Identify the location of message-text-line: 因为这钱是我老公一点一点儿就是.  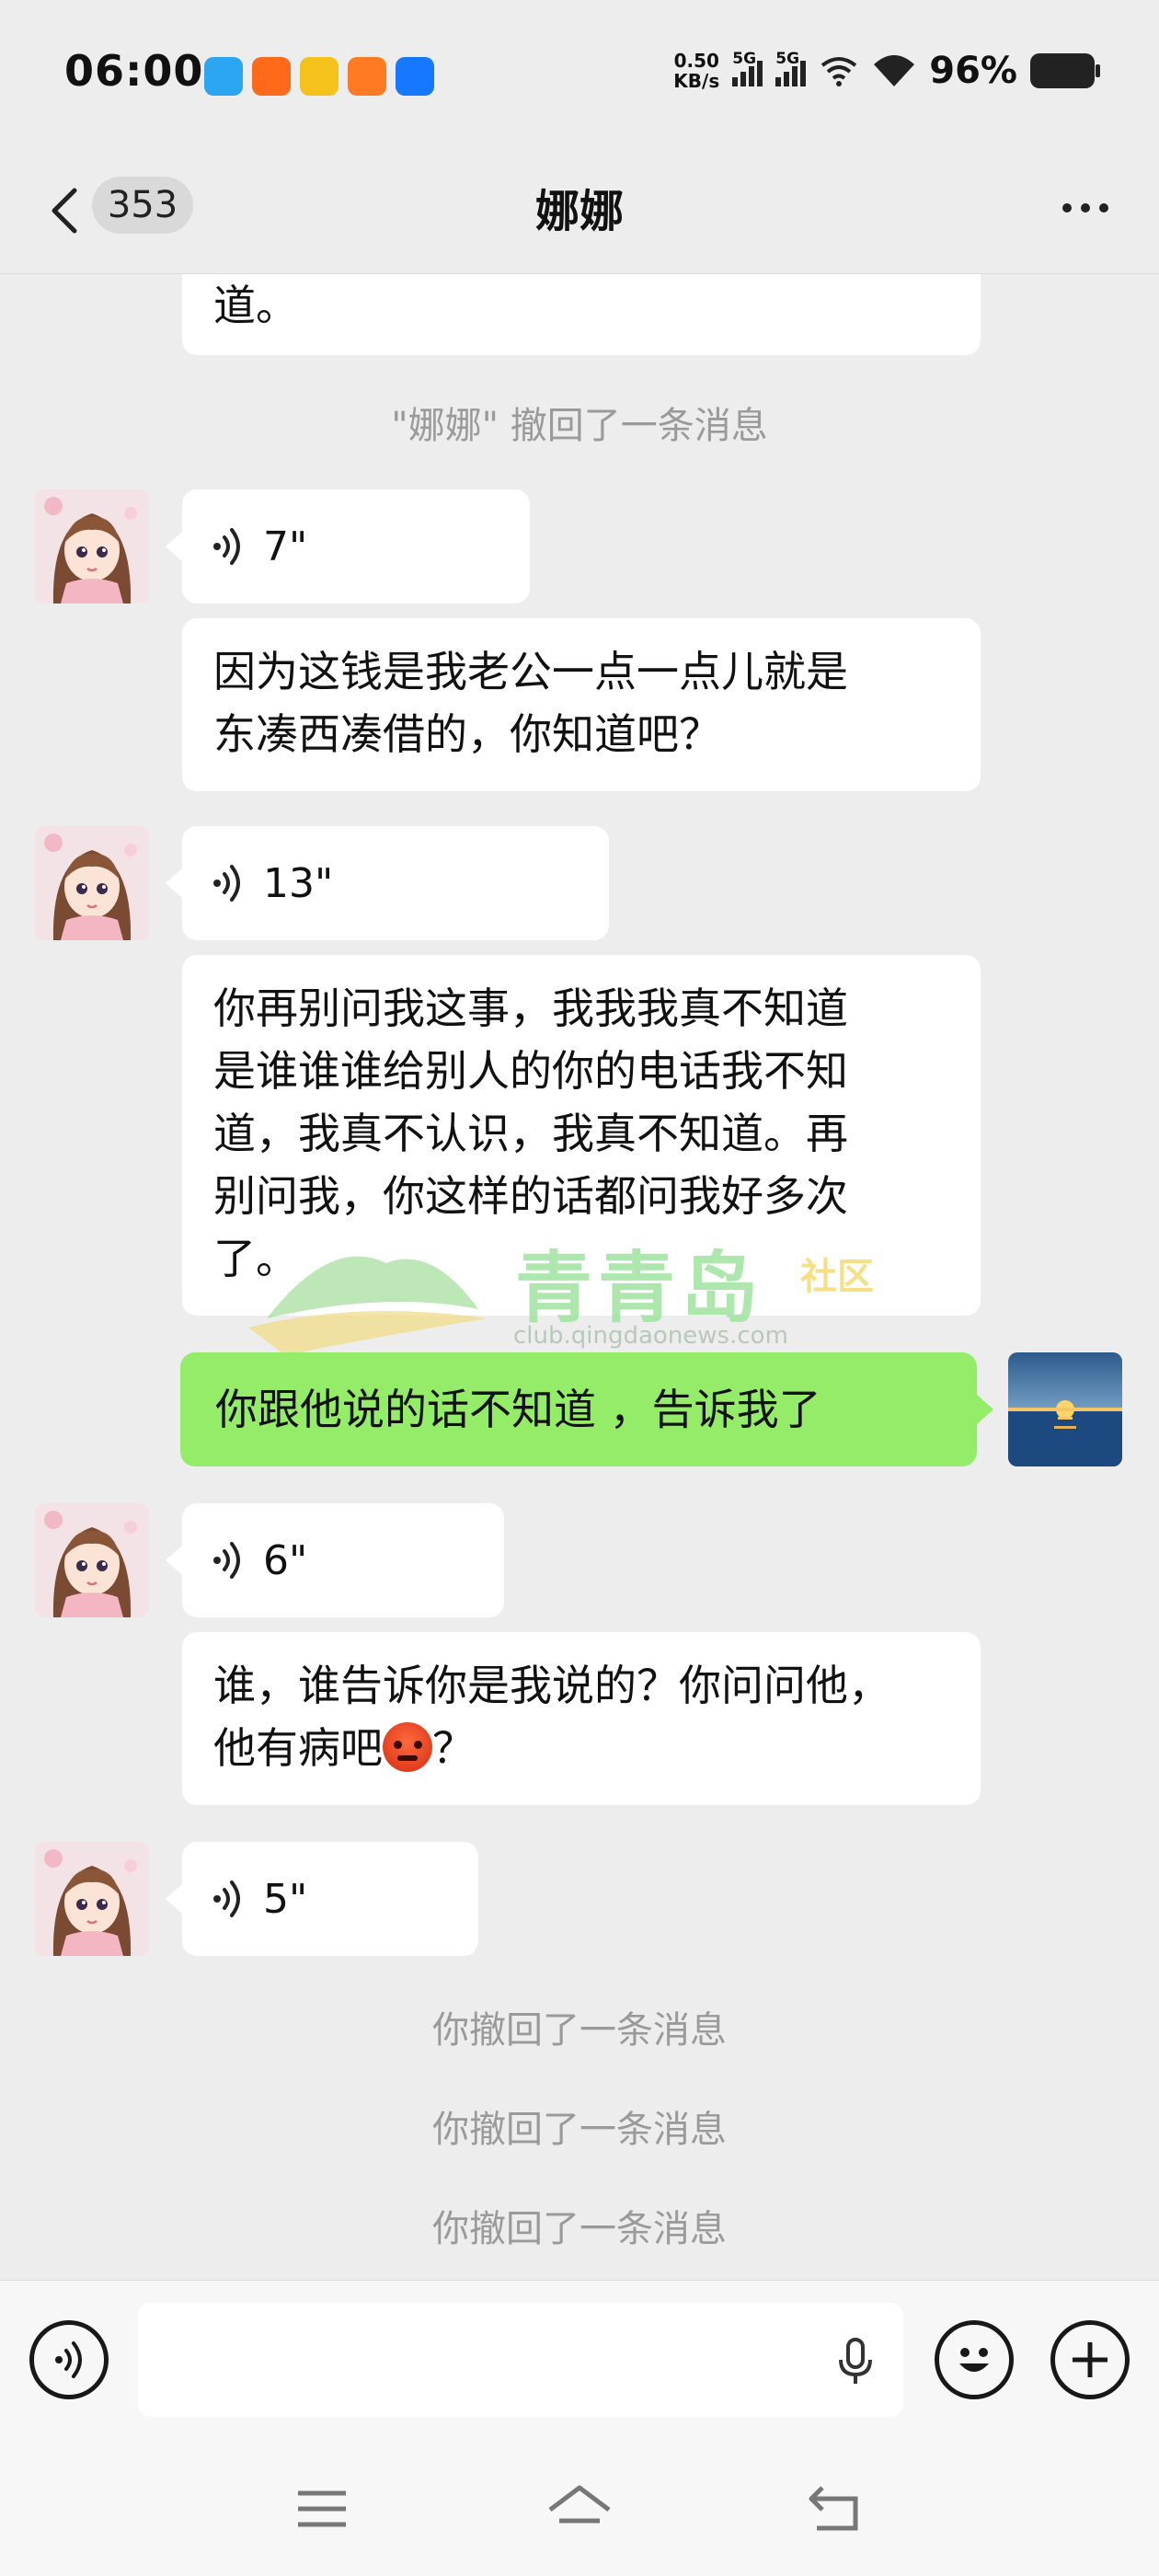
(530, 671).